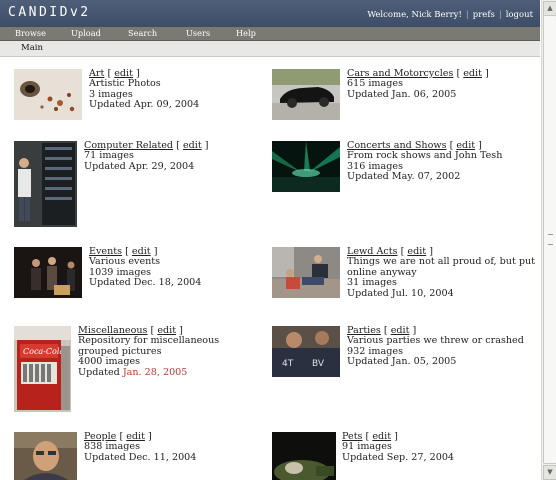  Describe the element at coordinates (128, 145) in the screenshot. I see `album-title: Computer Related` at that location.